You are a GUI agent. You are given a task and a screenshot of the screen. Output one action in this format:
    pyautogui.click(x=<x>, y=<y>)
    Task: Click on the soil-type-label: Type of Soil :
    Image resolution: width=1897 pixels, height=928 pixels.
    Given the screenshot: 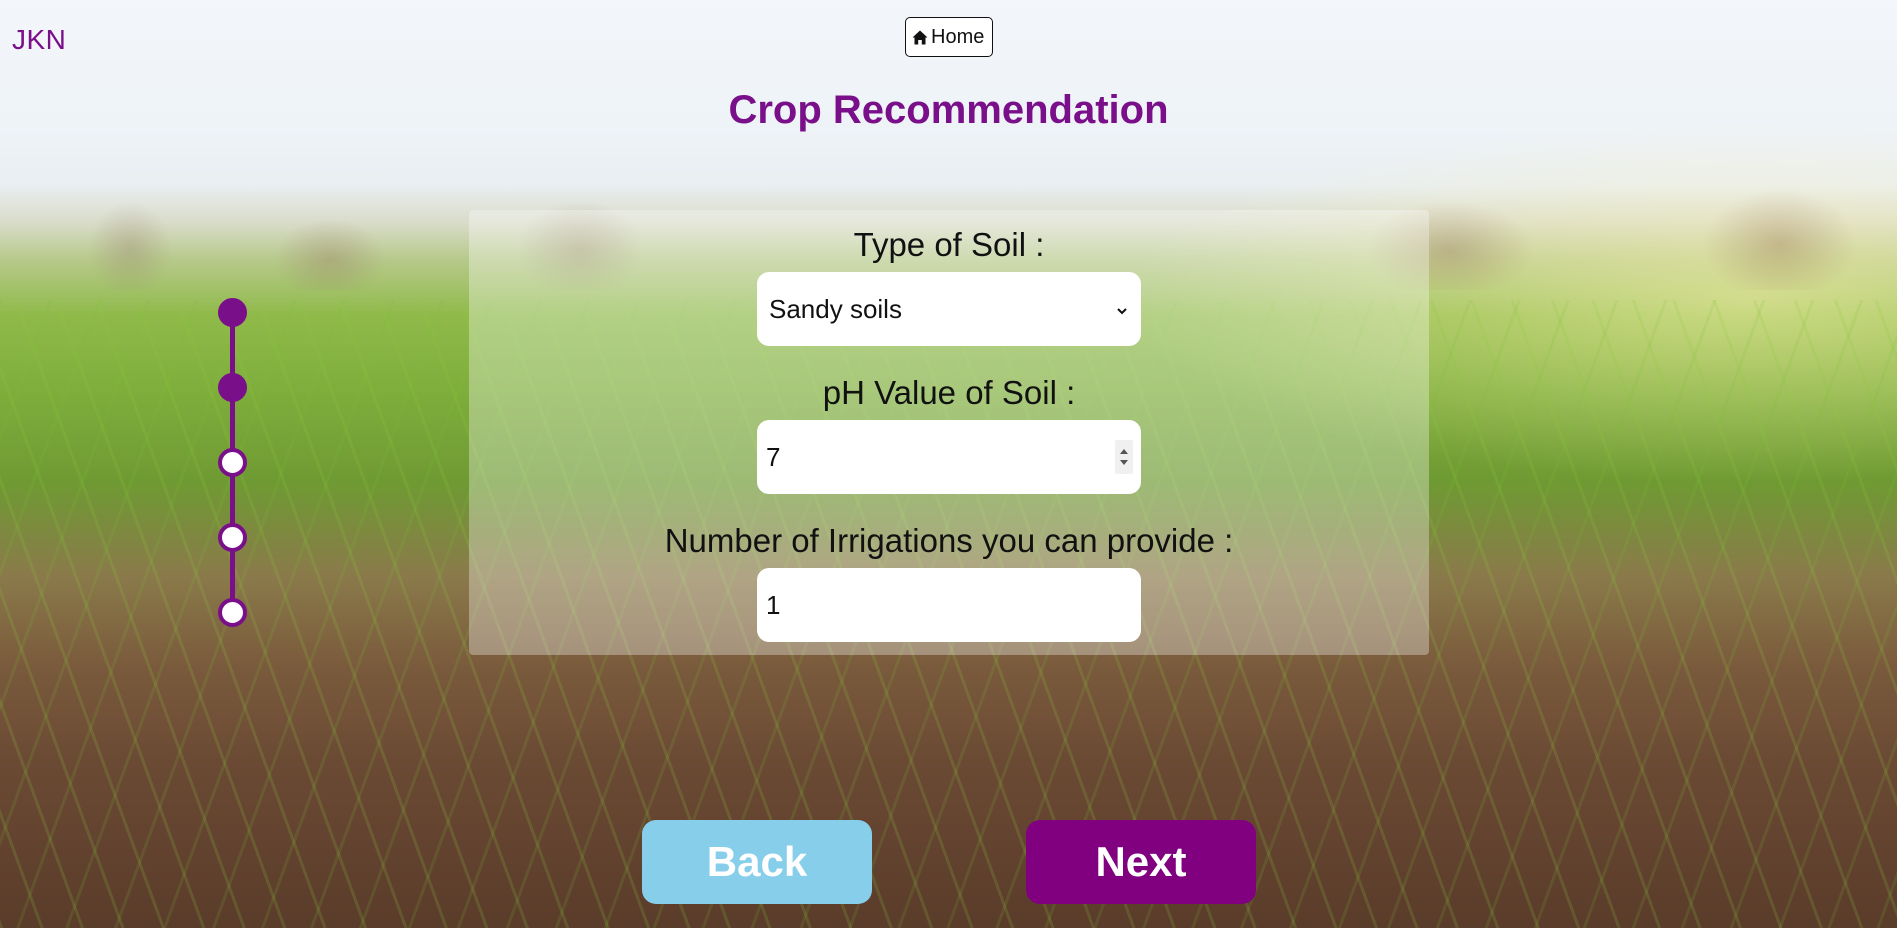 What is the action you would take?
    pyautogui.click(x=949, y=244)
    